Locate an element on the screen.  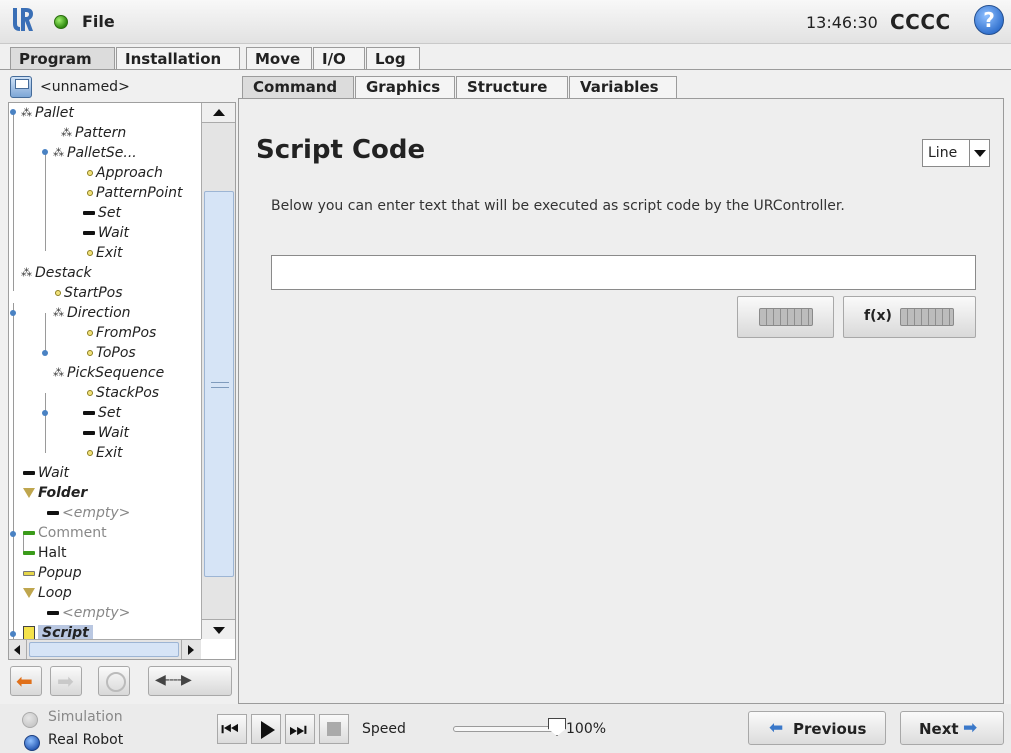
pick-sequence-icon: ⁂ is located at coordinates (58, 372).